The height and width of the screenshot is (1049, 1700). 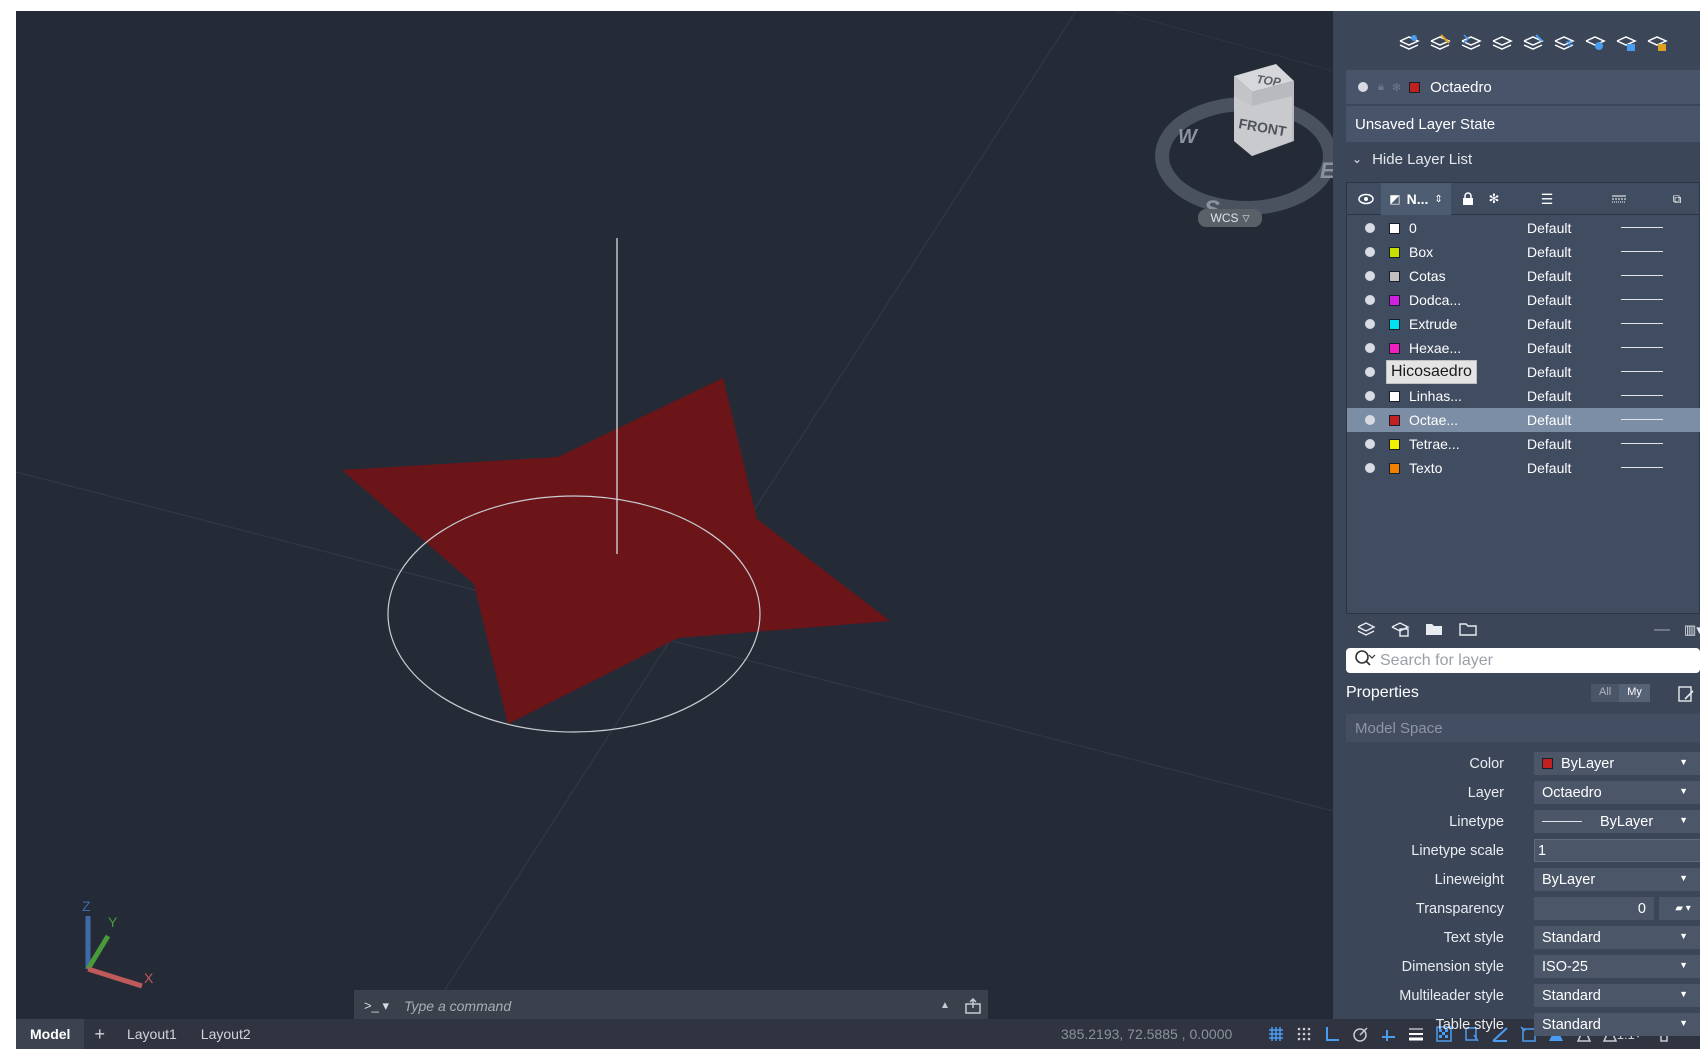 I want to click on property-input: 1, so click(x=1617, y=850).